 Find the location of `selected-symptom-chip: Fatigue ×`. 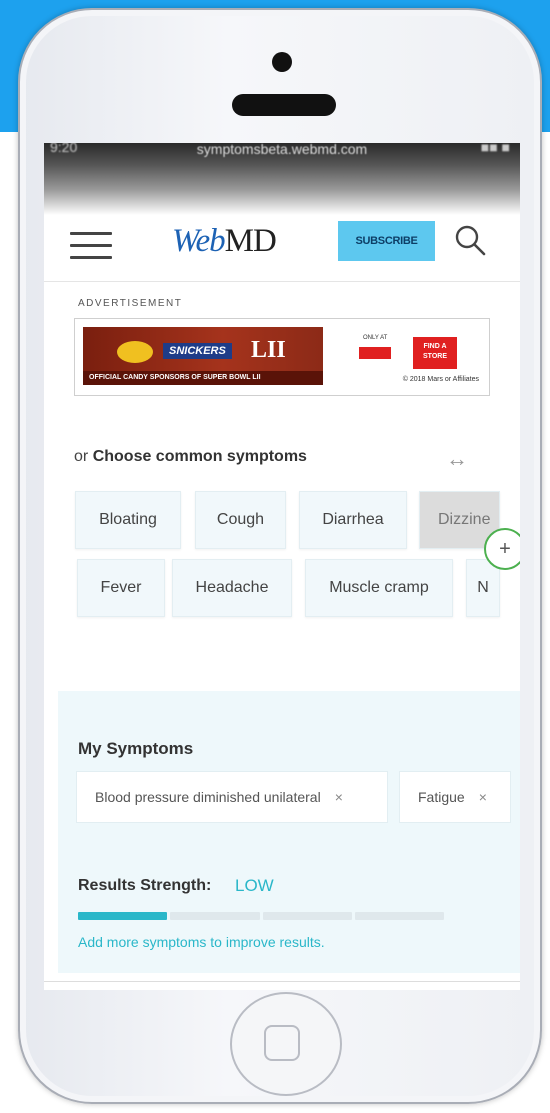

selected-symptom-chip: Fatigue × is located at coordinates (455, 797).